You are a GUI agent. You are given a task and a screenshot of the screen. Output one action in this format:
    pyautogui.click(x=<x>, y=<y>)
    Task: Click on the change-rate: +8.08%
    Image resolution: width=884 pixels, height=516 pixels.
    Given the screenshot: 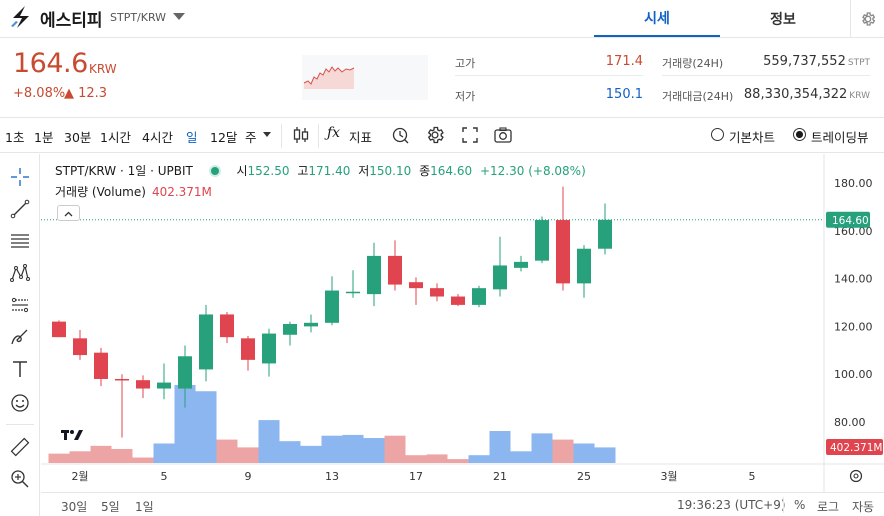 What is the action you would take?
    pyautogui.click(x=39, y=93)
    